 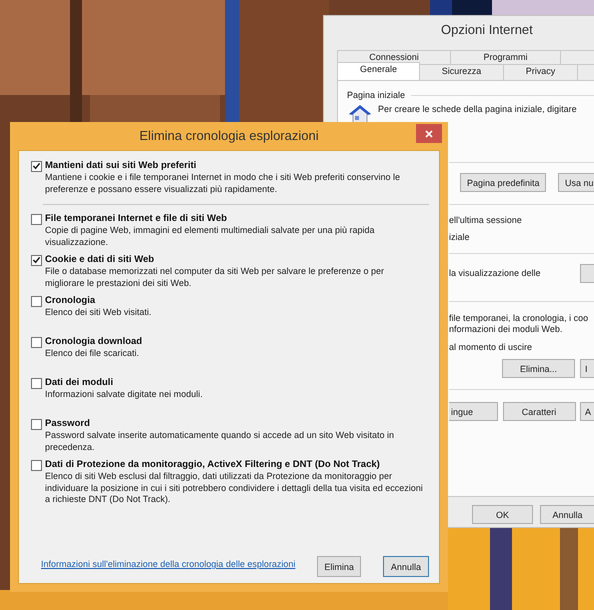 What do you see at coordinates (79, 383) in the screenshot?
I see `option-title: Dati dei moduli` at bounding box center [79, 383].